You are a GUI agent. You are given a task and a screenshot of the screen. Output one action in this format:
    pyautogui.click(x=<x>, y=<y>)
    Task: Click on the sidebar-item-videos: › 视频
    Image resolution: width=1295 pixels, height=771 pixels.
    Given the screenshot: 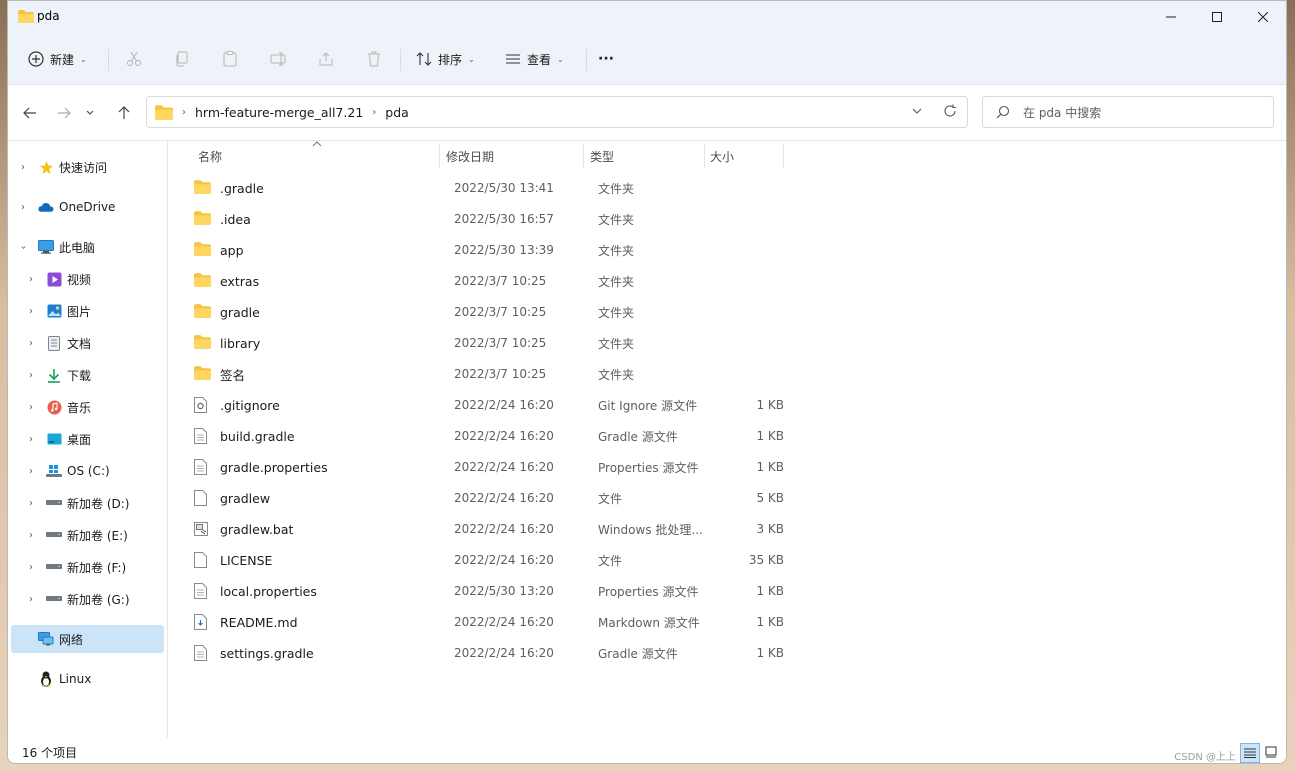 What is the action you would take?
    pyautogui.click(x=86, y=279)
    